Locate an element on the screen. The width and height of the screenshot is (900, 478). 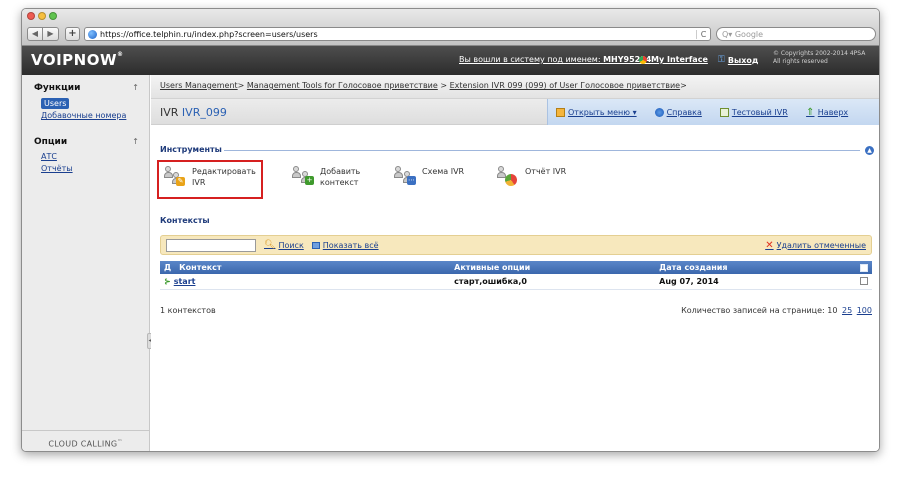
tools-panel: ✎ Редактировать IVR + Добавить контекст ⋯ is located at coordinates (515, 180).